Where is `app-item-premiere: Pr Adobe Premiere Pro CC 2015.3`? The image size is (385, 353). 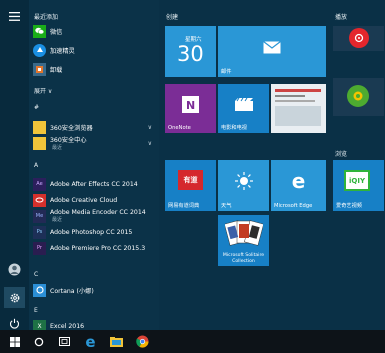
app-item-premiere: Pr Adobe Premiere Pro CC 2015.3 is located at coordinates (95, 248).